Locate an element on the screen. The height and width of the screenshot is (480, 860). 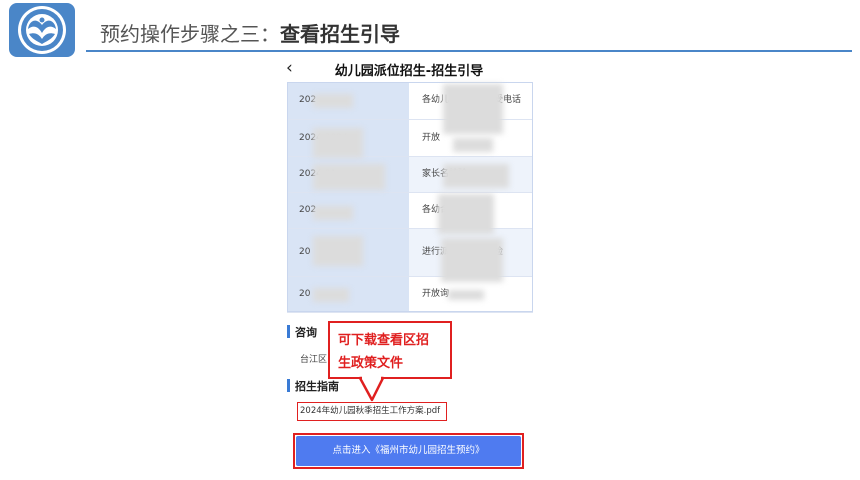
kindergarten-logo is located at coordinates (42, 30).